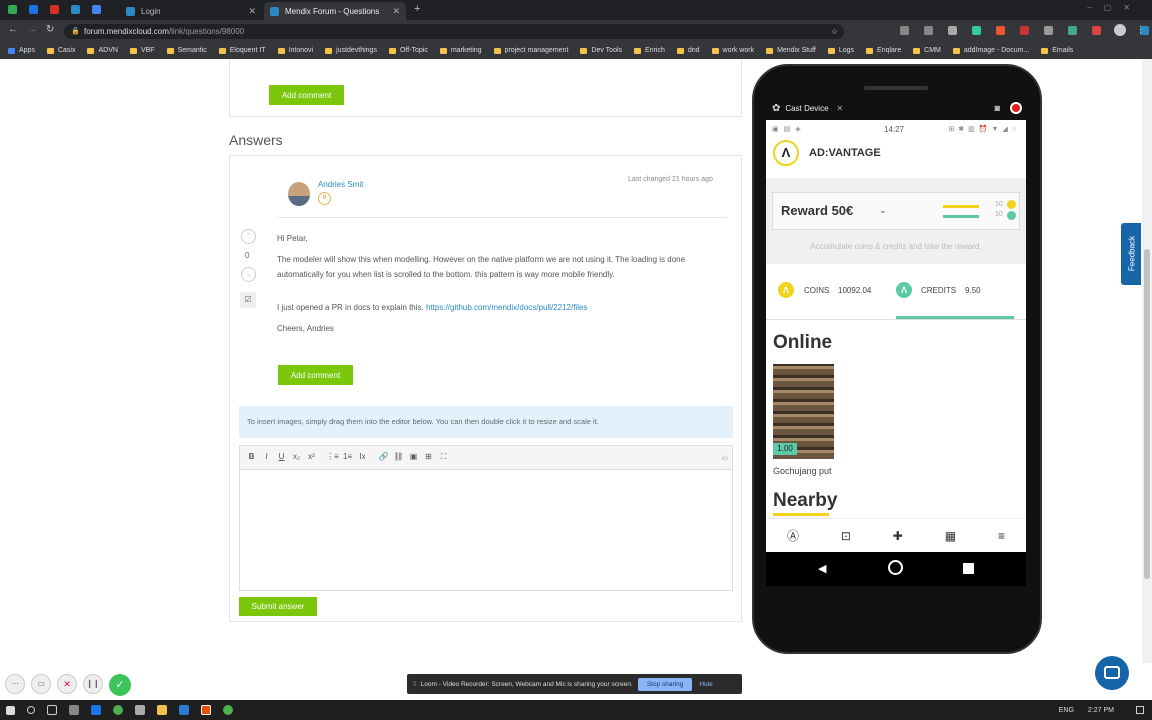 This screenshot has height=720, width=1152. What do you see at coordinates (846, 536) in the screenshot?
I see `nav-wallet-icon: ⊡` at bounding box center [846, 536].